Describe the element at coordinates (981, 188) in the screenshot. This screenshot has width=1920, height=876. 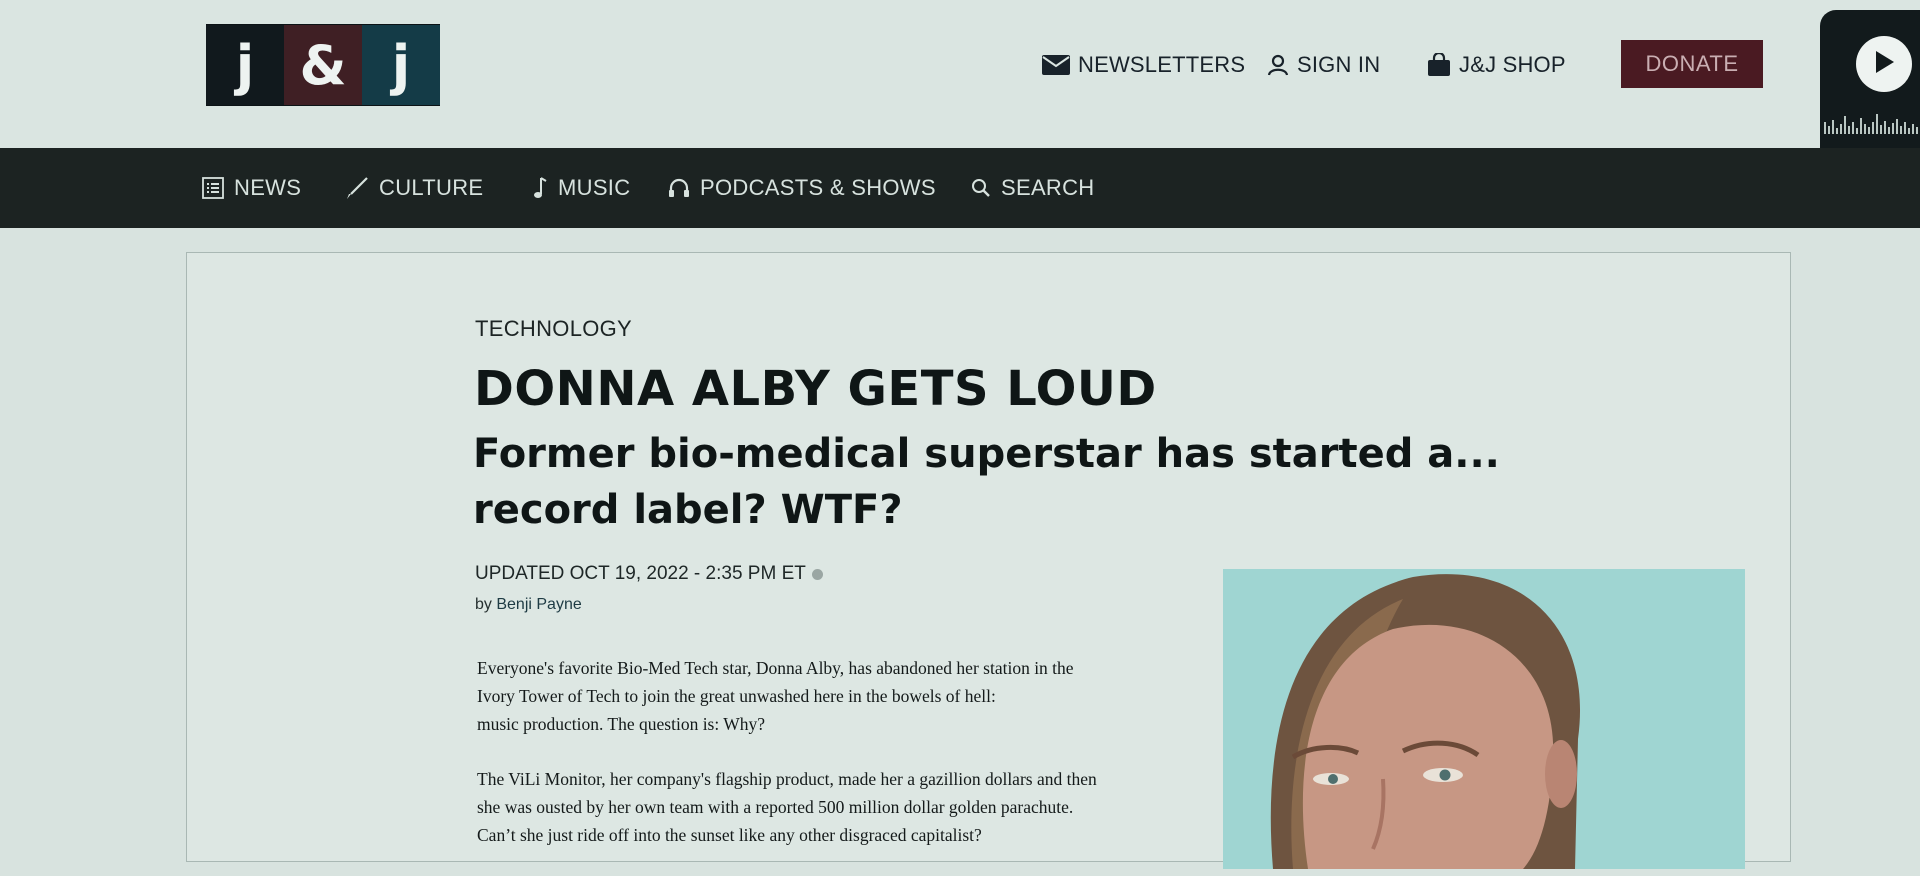
I see `search-icon` at that location.